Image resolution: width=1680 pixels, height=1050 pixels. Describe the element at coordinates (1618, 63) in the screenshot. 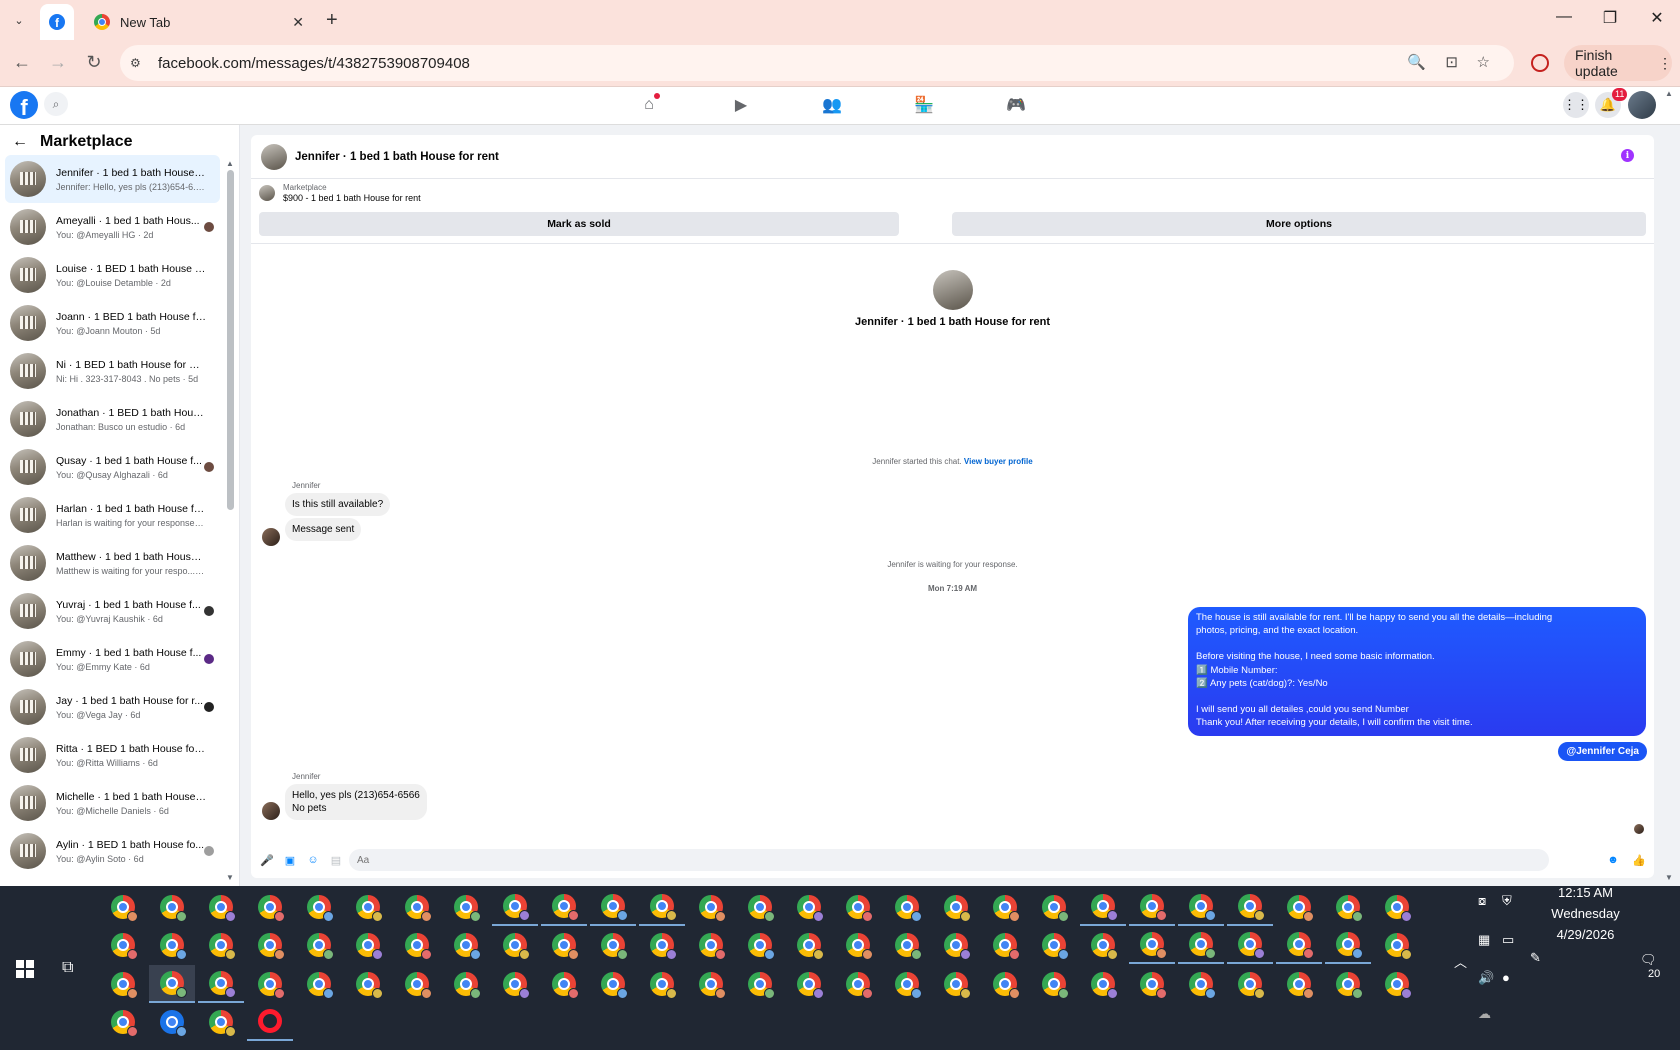

I see `finish-update-button: Finish update ⋮` at that location.